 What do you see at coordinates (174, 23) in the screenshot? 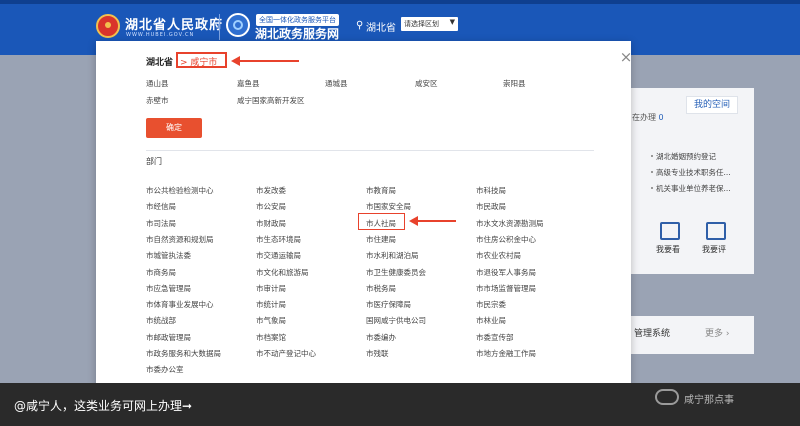
I see `gov-title: 湖北省人民政府` at bounding box center [174, 23].